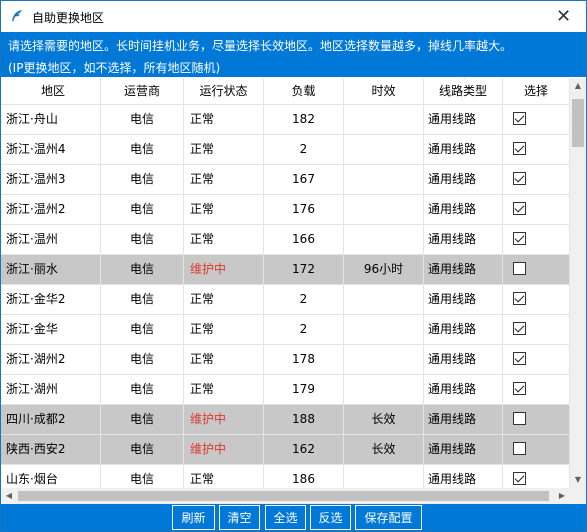  What do you see at coordinates (285, 476) in the screenshot?
I see `table-row: 山东·烟台 电信 正常 186 通用线路` at bounding box center [285, 476].